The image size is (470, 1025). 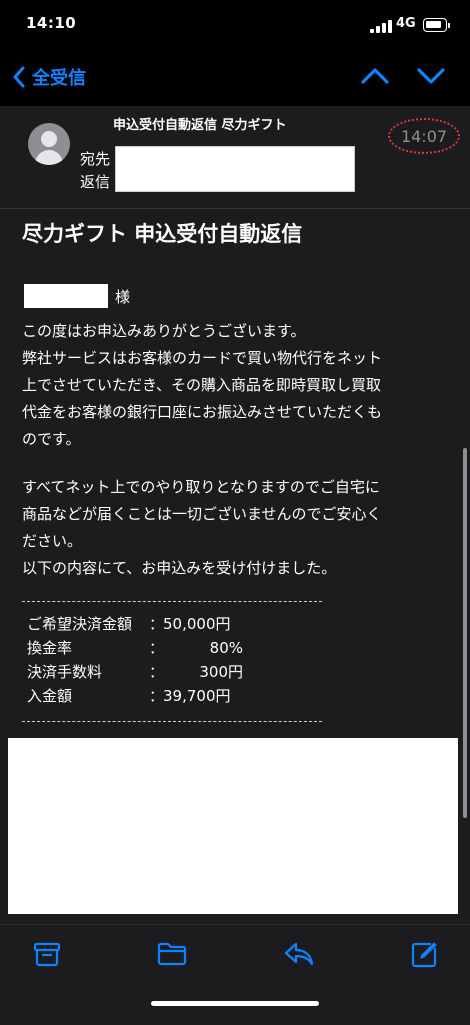 I want to click on email-title: 尽力ギフト 申込受付自動返信, so click(x=162, y=234).